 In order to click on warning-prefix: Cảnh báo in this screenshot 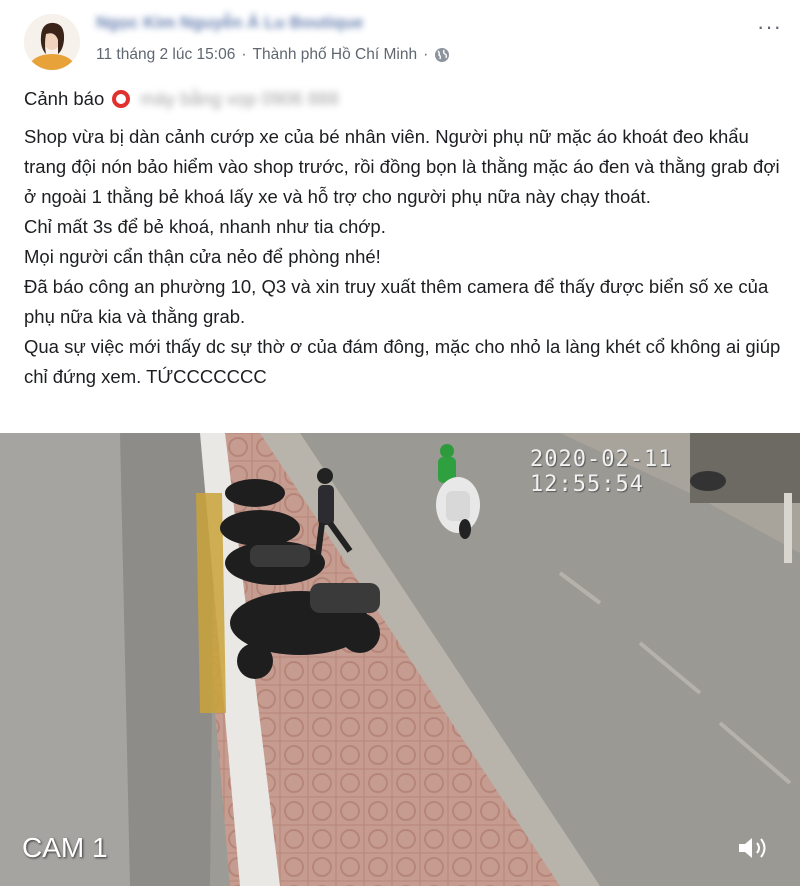, I will do `click(64, 98)`.